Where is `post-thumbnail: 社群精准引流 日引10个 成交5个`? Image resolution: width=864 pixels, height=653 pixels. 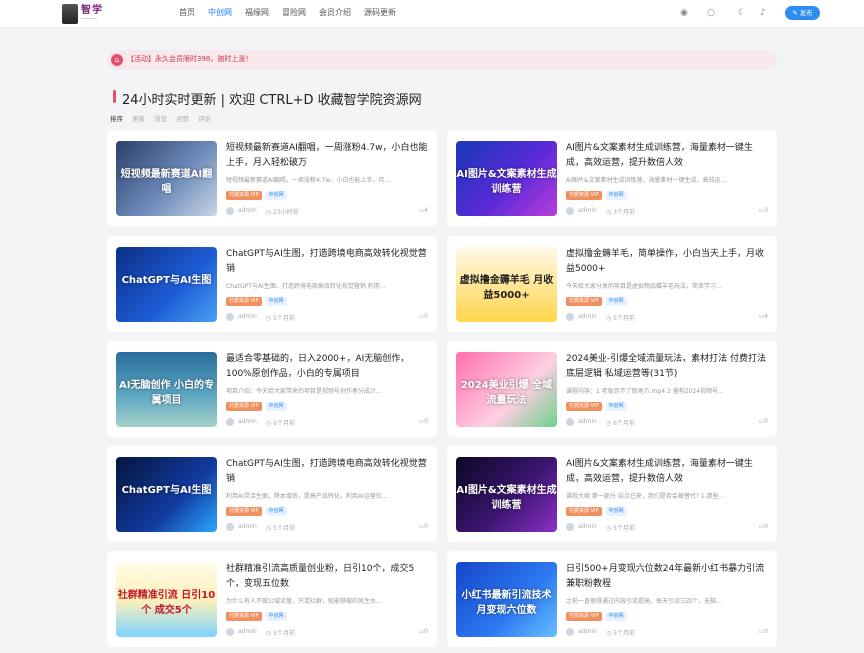
post-thumbnail: 社群精准引流 日引10个 成交5个 is located at coordinates (166, 599).